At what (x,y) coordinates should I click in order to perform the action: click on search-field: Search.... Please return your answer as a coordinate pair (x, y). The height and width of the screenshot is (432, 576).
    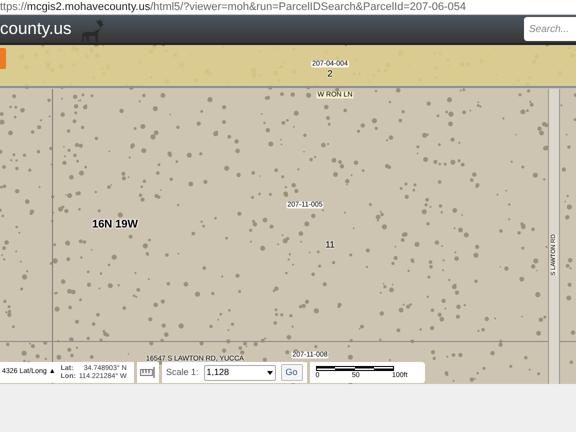
    Looking at the image, I should click on (550, 29).